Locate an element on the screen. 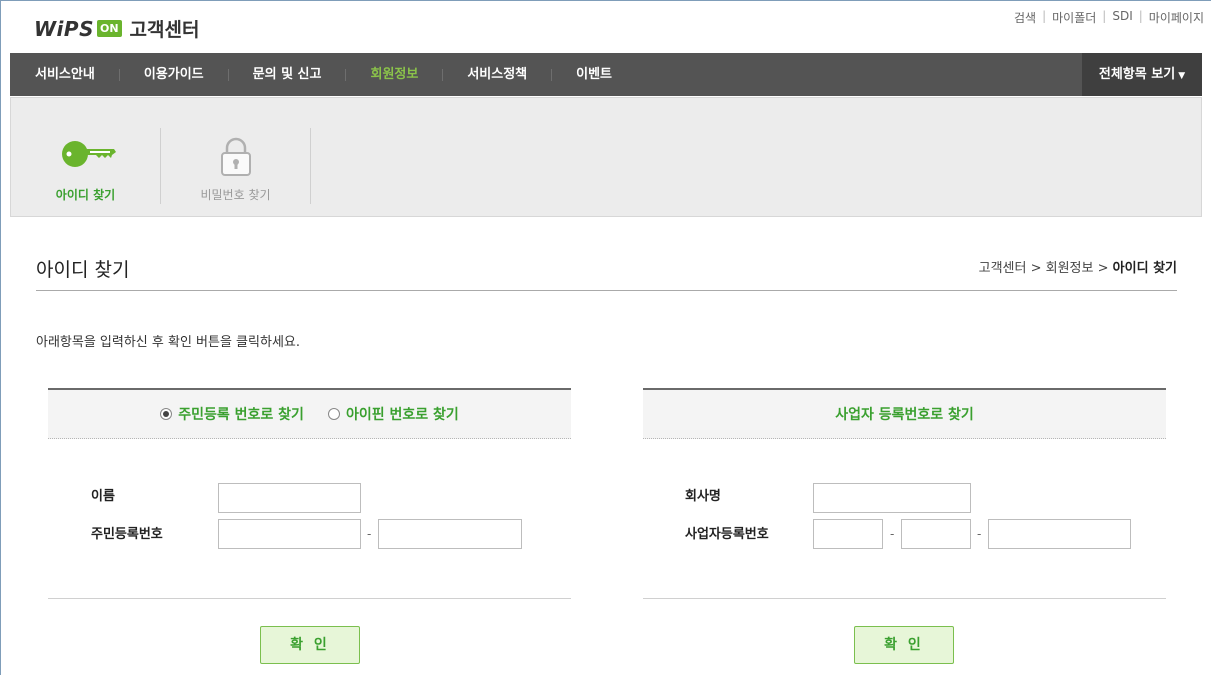 The height and width of the screenshot is (675, 1211). radio-option-ipin: 아이핀 번호로 찾기 is located at coordinates (393, 414).